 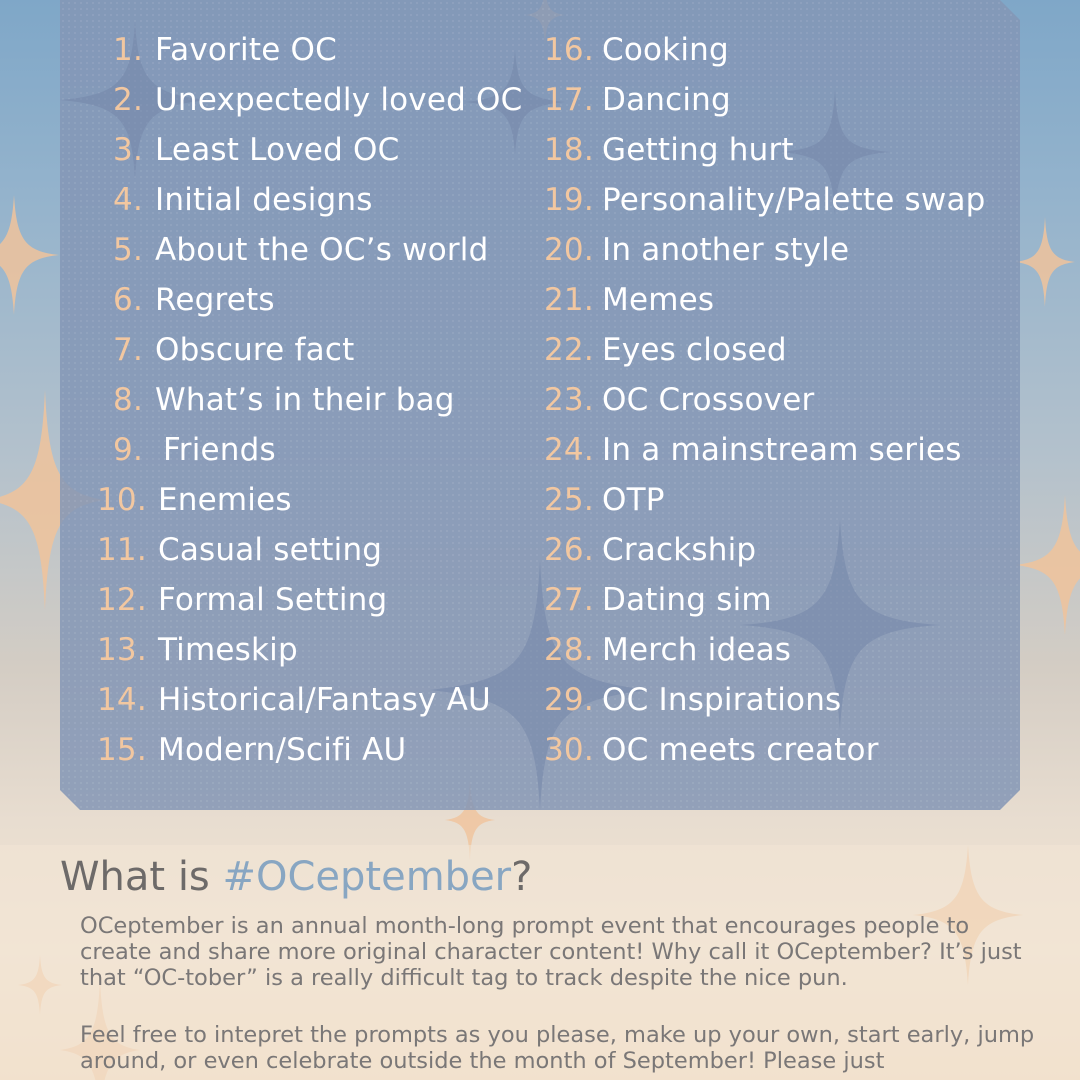 I want to click on prompt-text: Friends, so click(x=219, y=450).